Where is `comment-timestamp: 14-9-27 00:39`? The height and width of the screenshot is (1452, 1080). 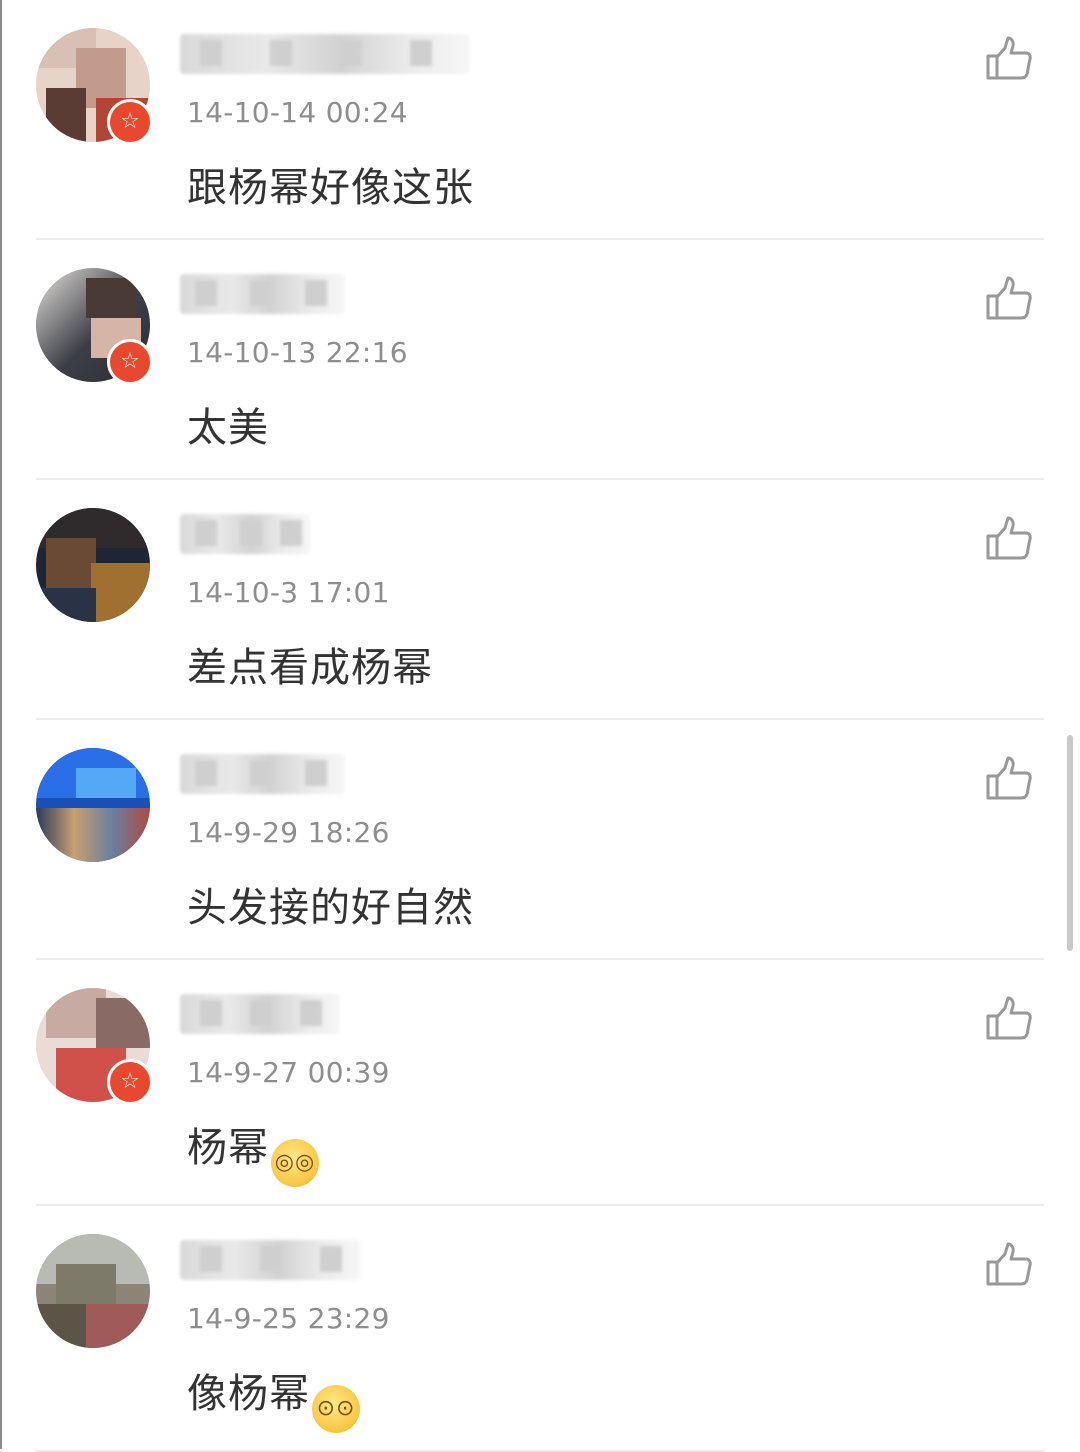 comment-timestamp: 14-9-27 00:39 is located at coordinates (288, 1072).